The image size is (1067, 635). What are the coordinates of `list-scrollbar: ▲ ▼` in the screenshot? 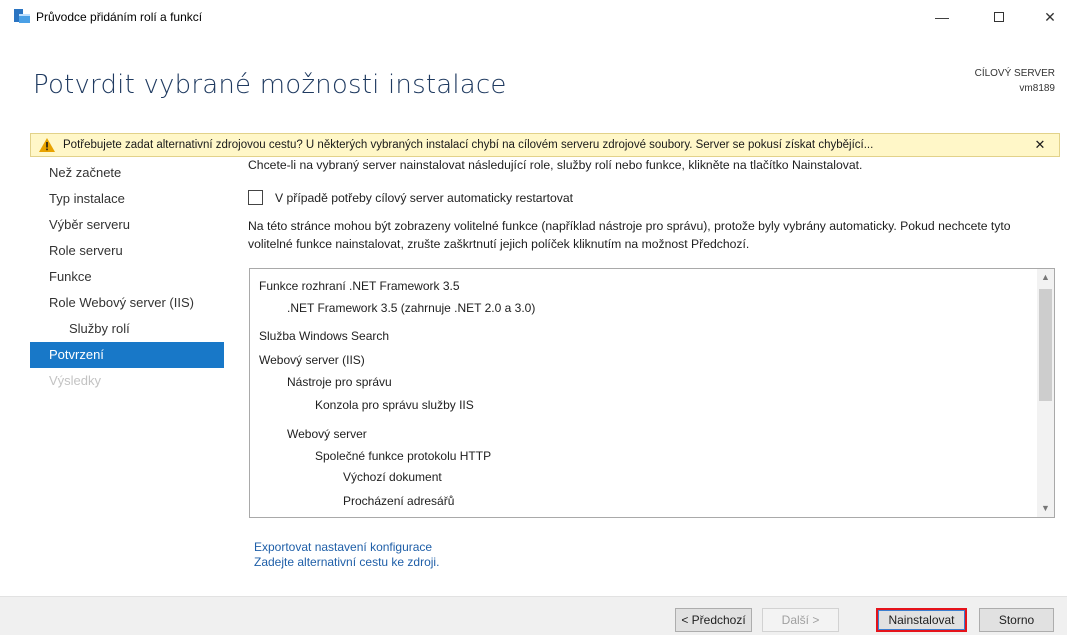 It's located at (1045, 393).